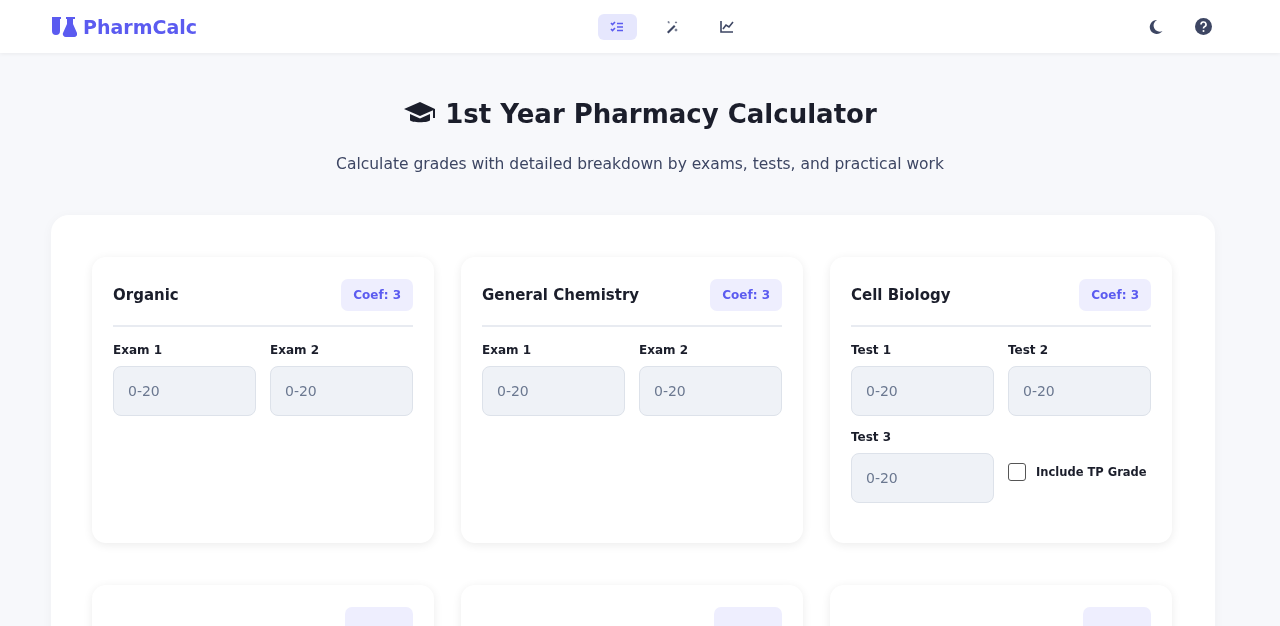 The image size is (1280, 626). I want to click on module-title: General Chemistry, so click(561, 295).